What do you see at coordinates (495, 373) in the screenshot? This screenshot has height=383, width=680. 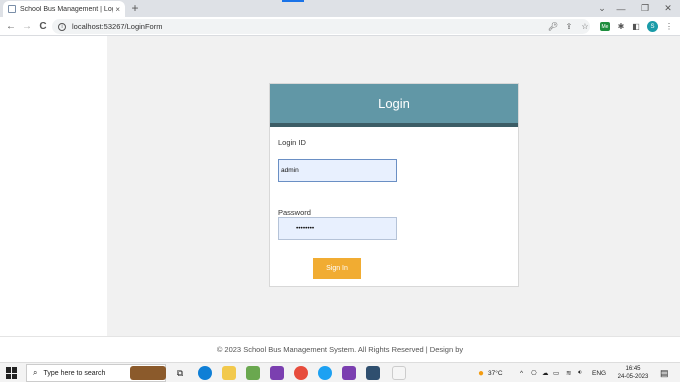 I see `weather-temp: 37°C` at bounding box center [495, 373].